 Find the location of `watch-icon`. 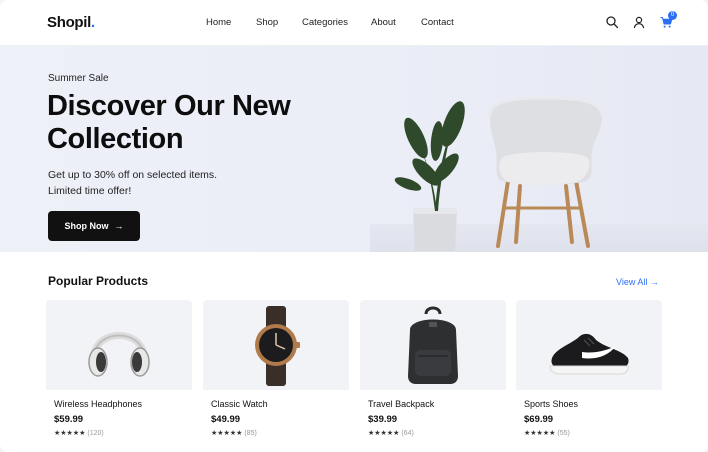

watch-icon is located at coordinates (277, 346).